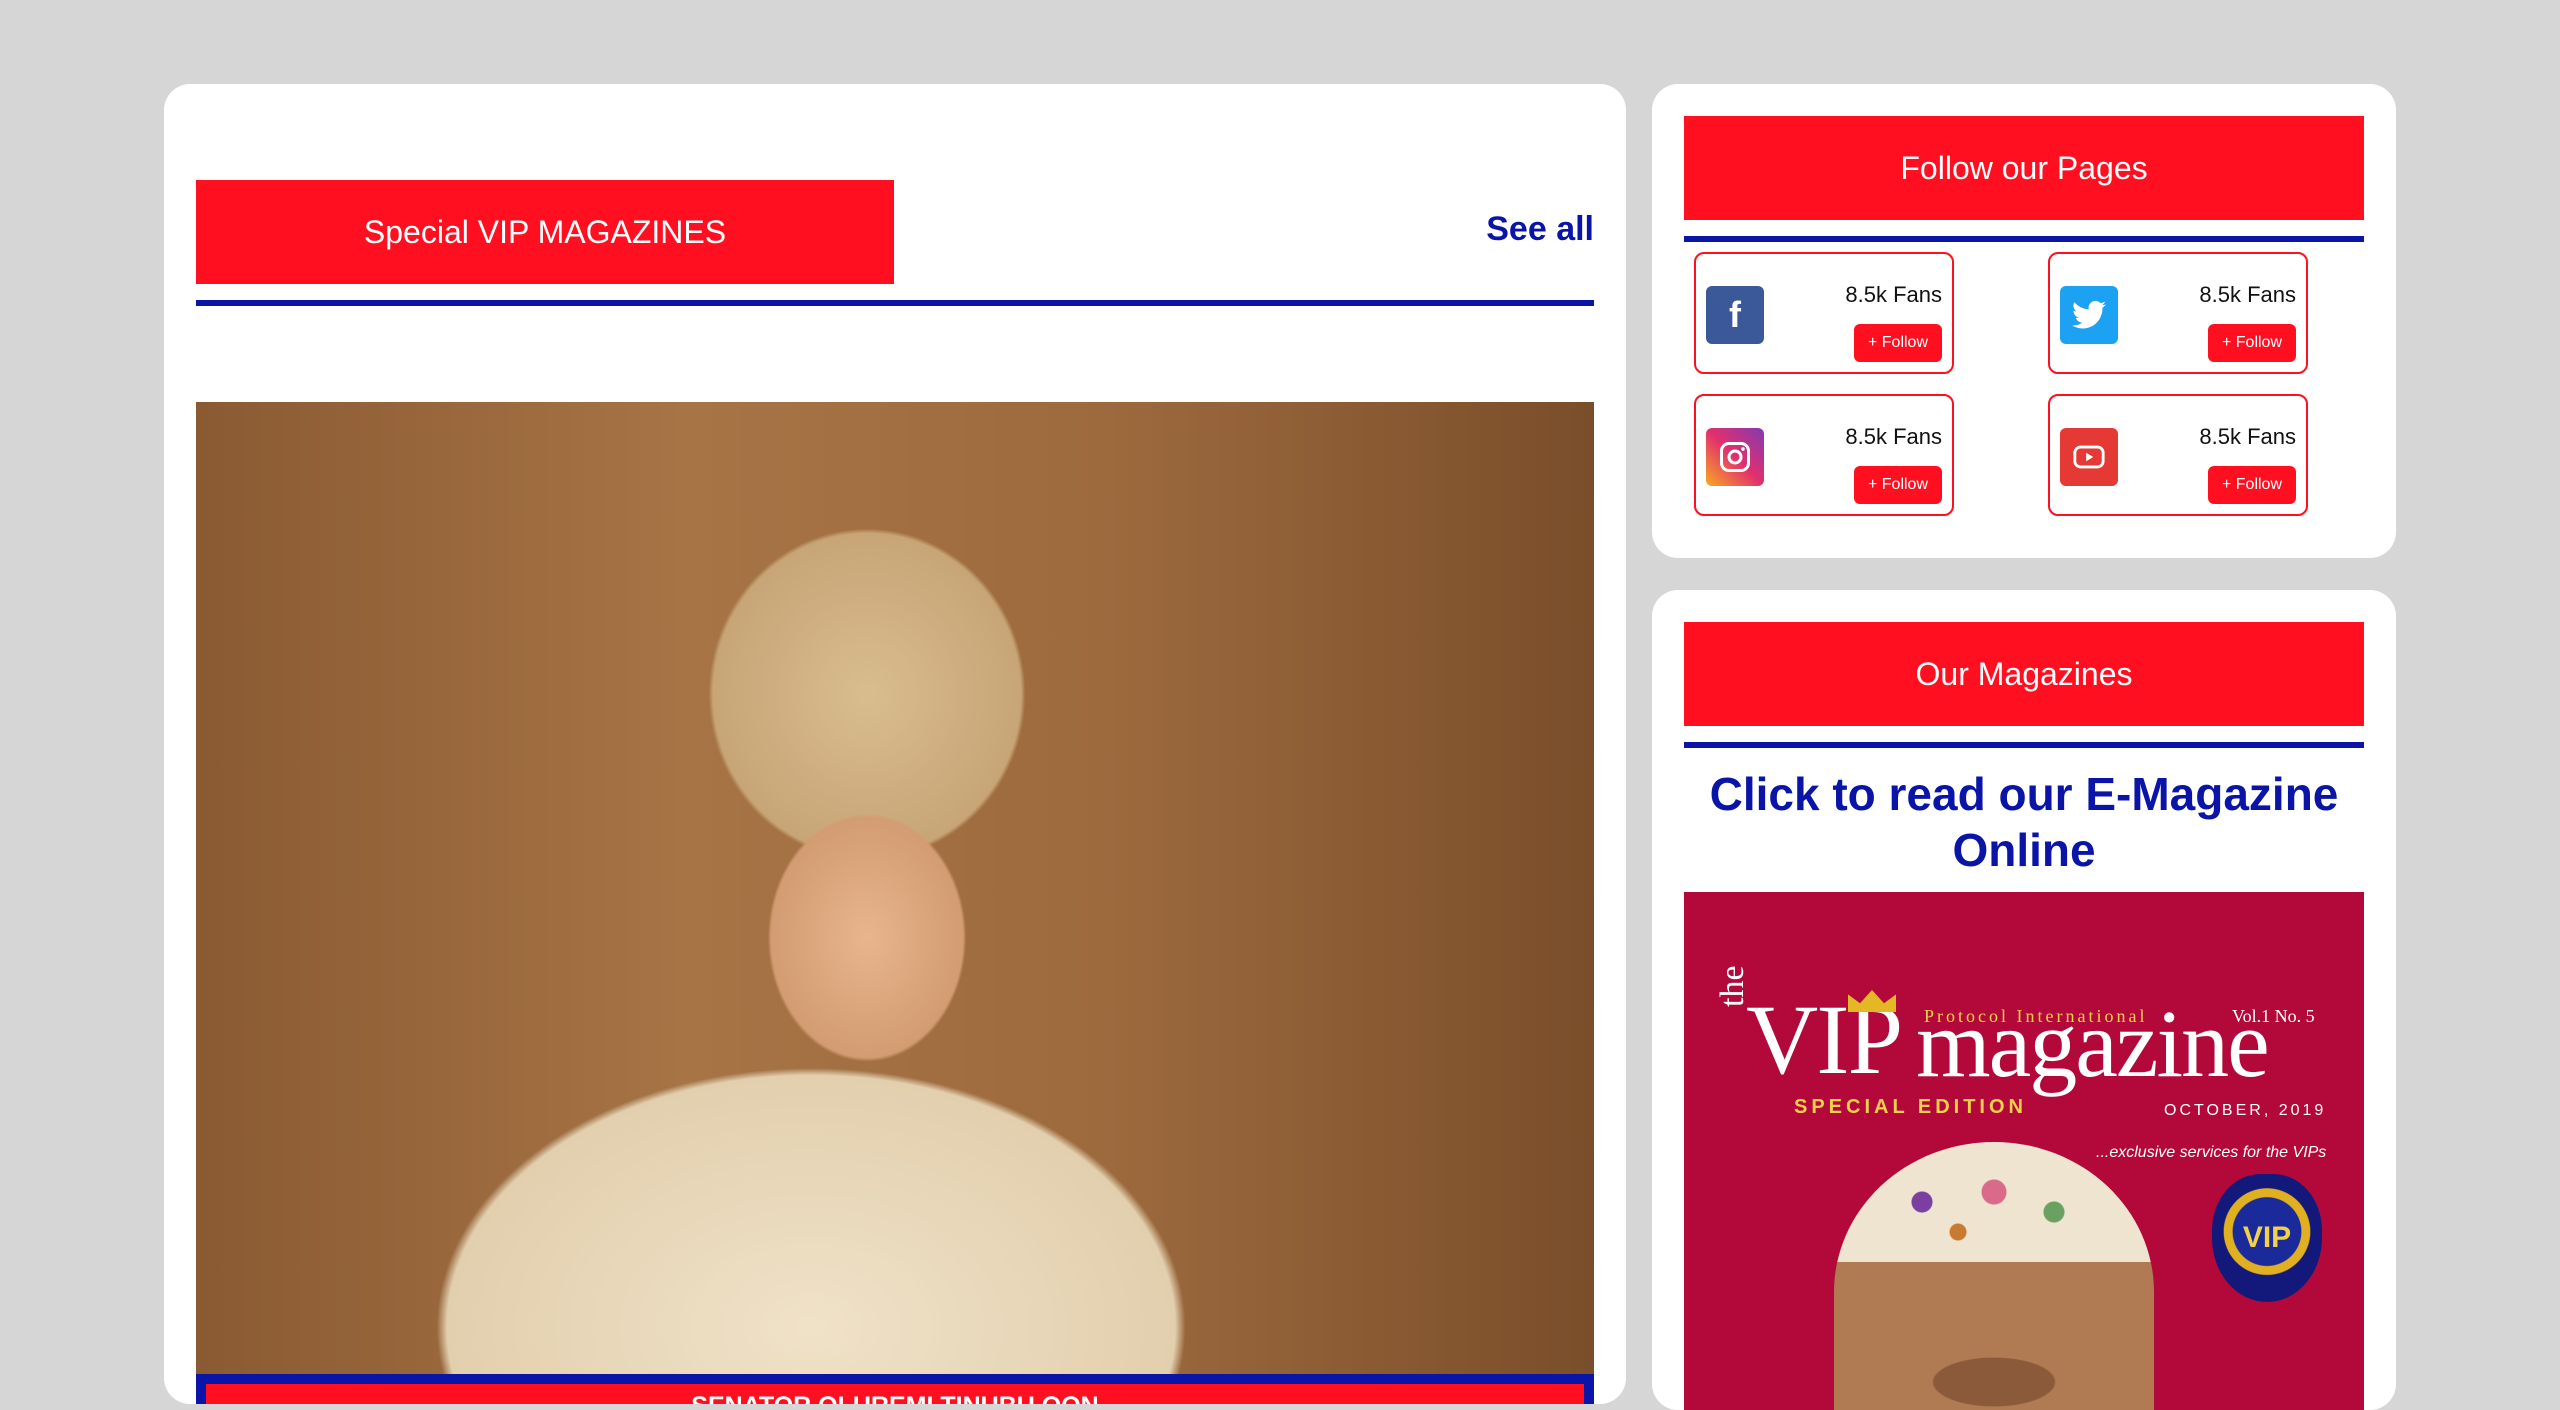 The height and width of the screenshot is (1410, 2560). What do you see at coordinates (2024, 745) in the screenshot?
I see `magazines-divider` at bounding box center [2024, 745].